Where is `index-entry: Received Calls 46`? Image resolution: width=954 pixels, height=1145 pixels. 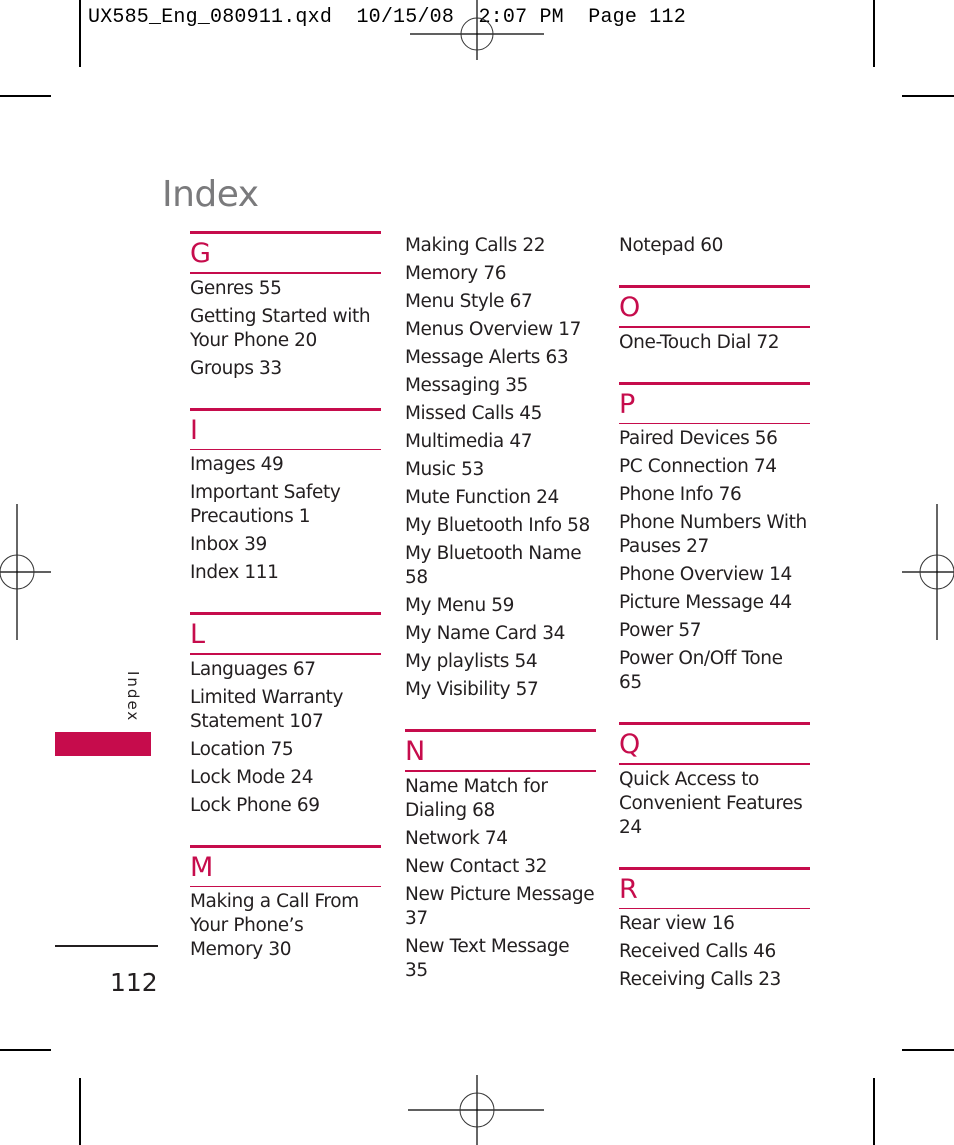
index-entry: Received Calls 46 is located at coordinates (697, 951).